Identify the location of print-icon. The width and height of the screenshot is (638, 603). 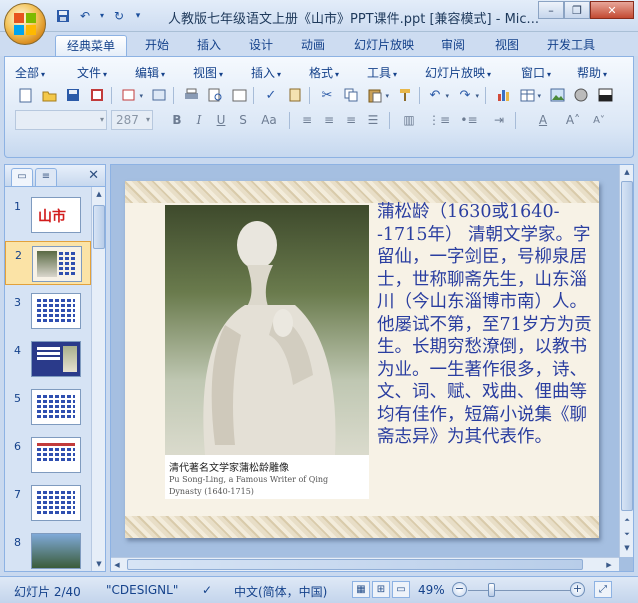
(191, 95).